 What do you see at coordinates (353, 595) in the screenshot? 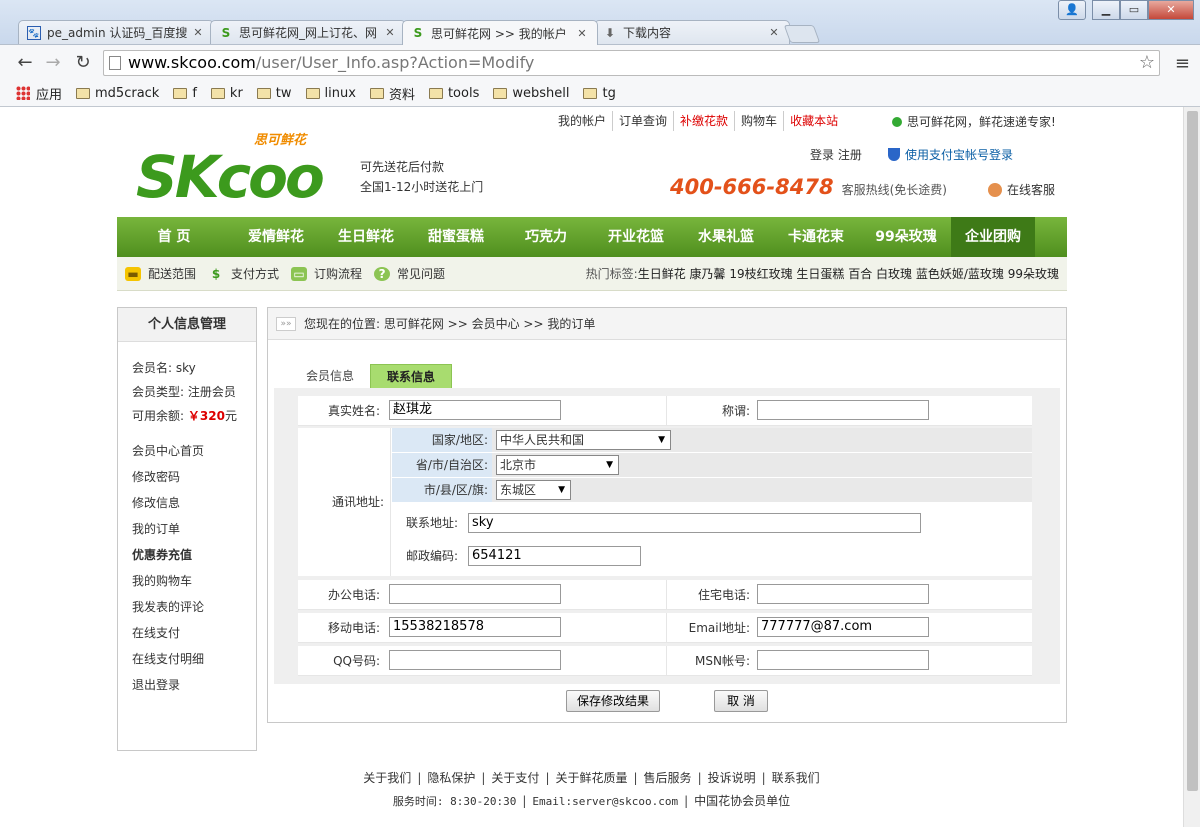
I see `office-phone-label: 办公电话:` at bounding box center [353, 595].